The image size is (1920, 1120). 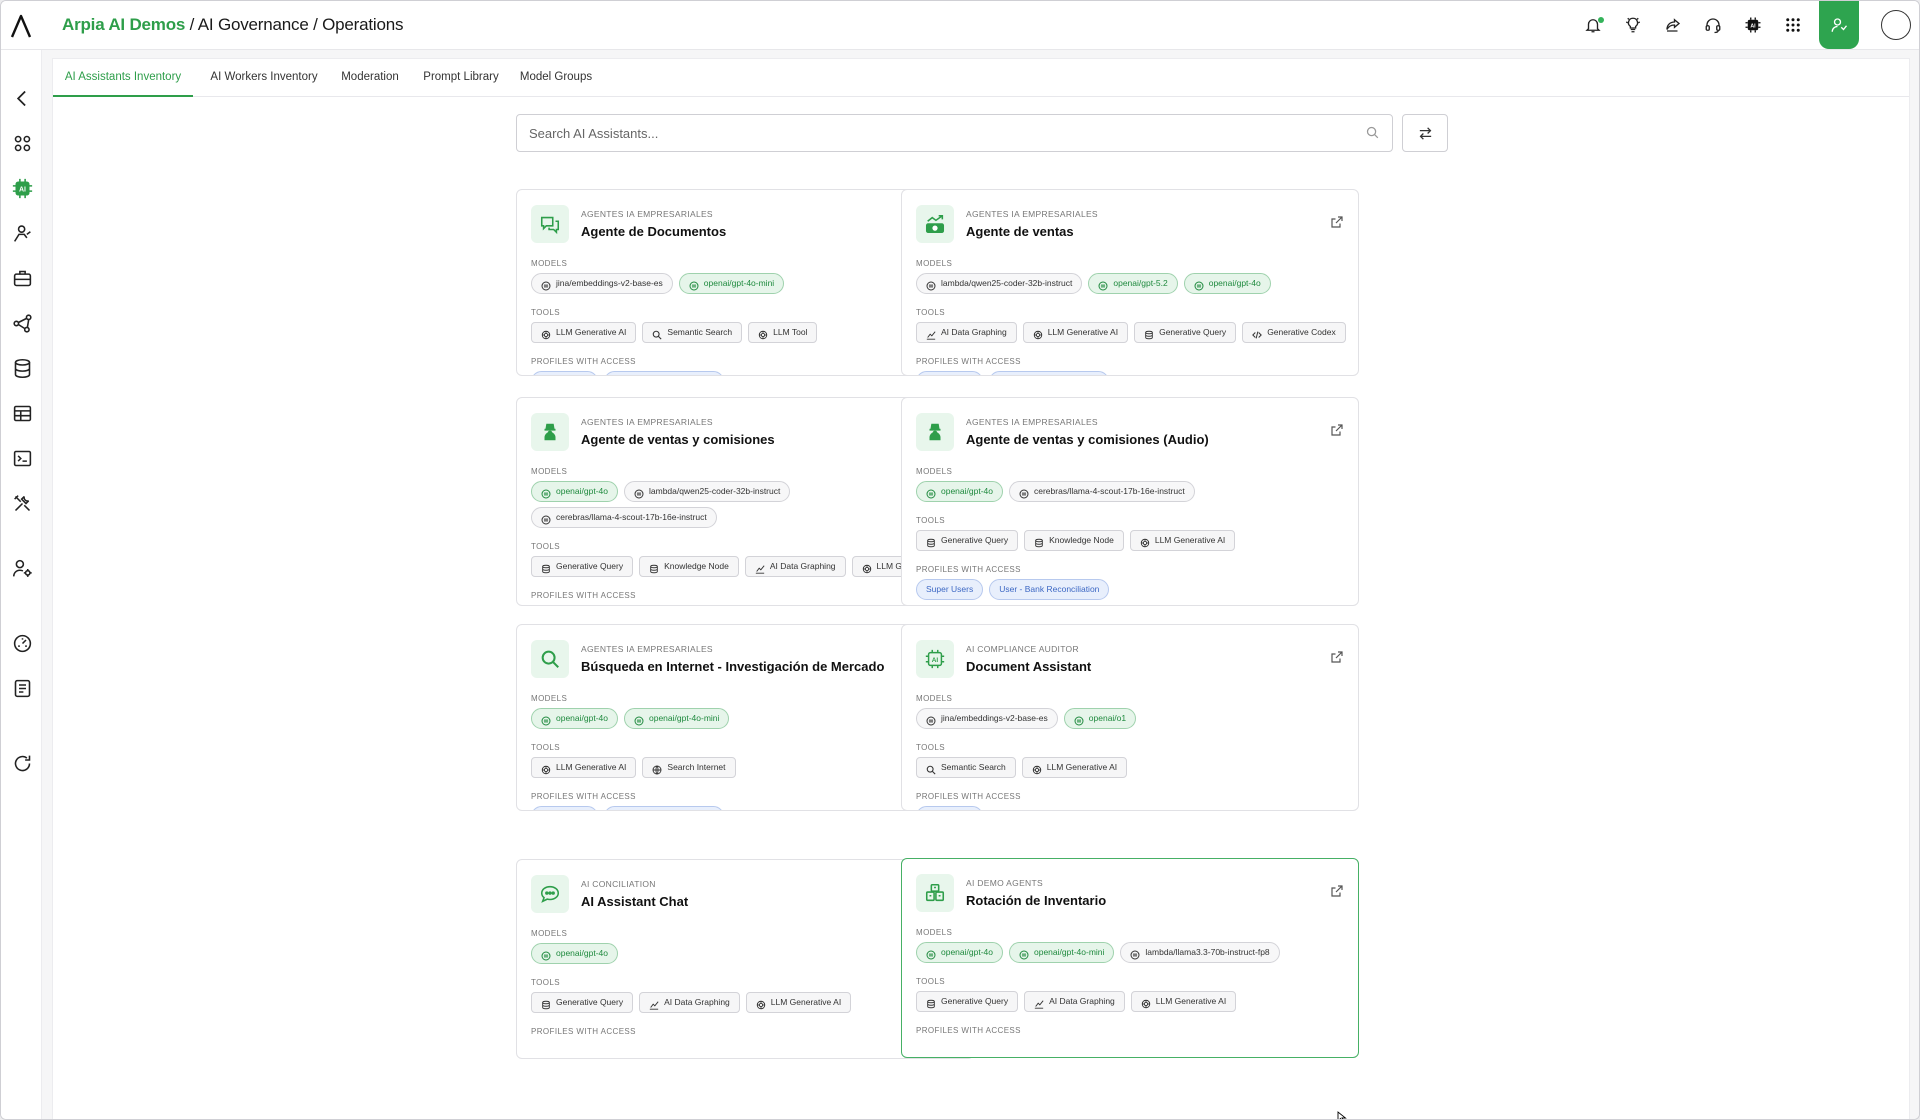 I want to click on tab-prompt-library: Prompt Library, so click(x=461, y=78).